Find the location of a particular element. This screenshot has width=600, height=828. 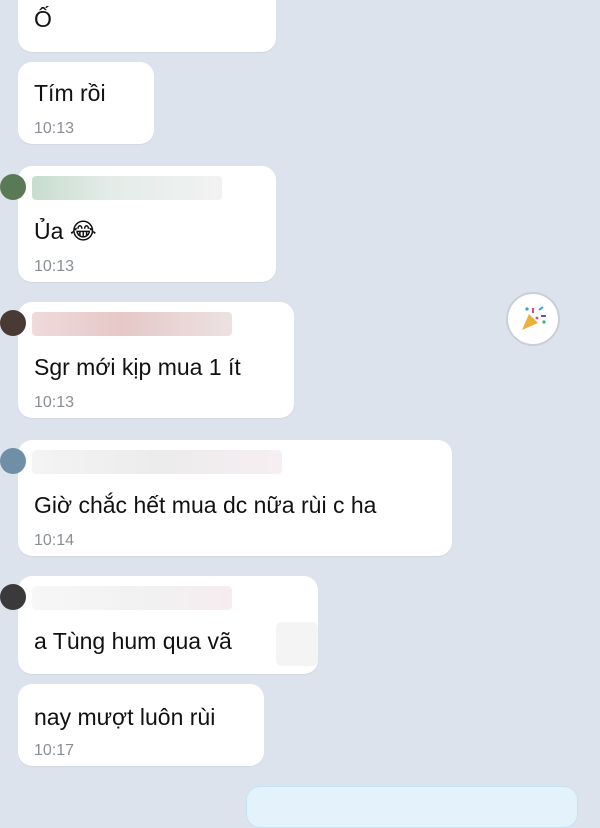

message-text: Giờ chắc hết mua dc nữa rùi c ha is located at coordinates (205, 505).